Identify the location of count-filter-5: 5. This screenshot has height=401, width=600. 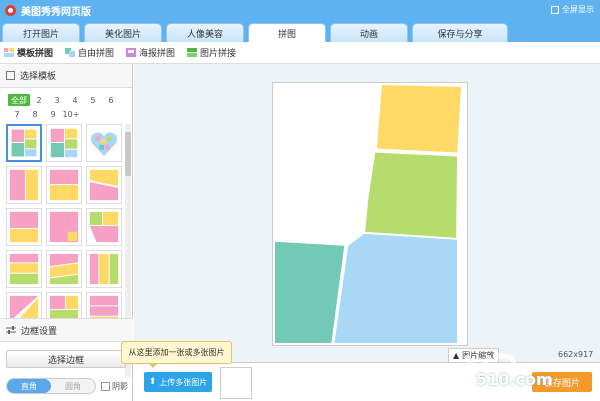
(93, 100).